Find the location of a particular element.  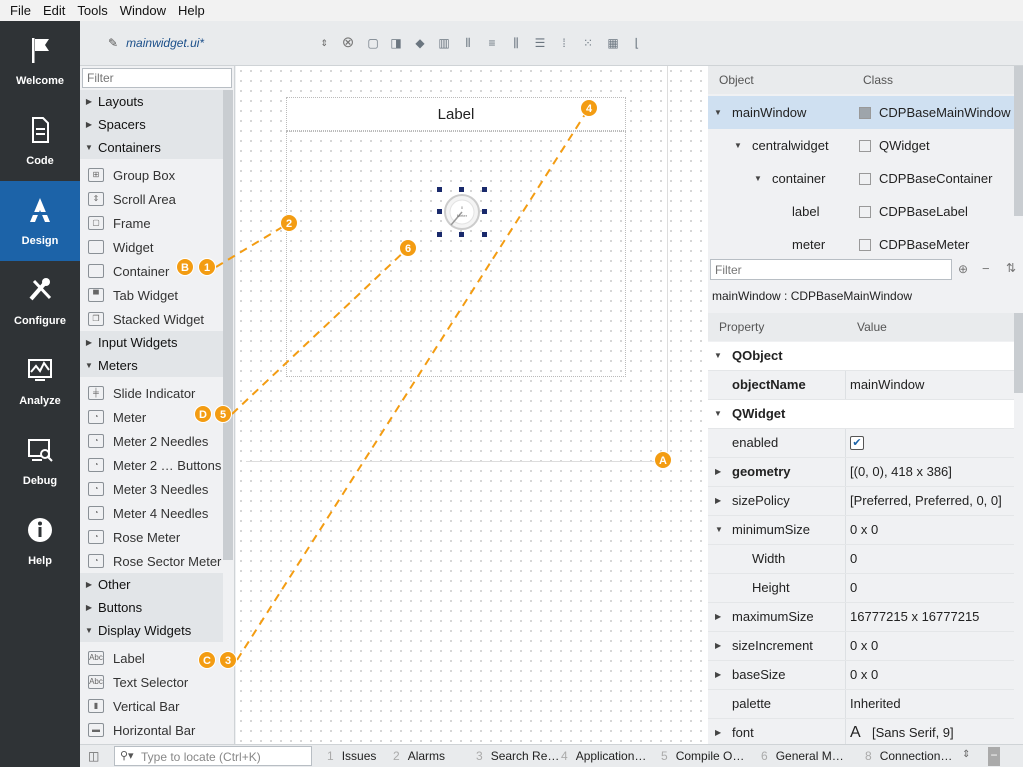

category-meters: ▼ Meters is located at coordinates (151, 365).